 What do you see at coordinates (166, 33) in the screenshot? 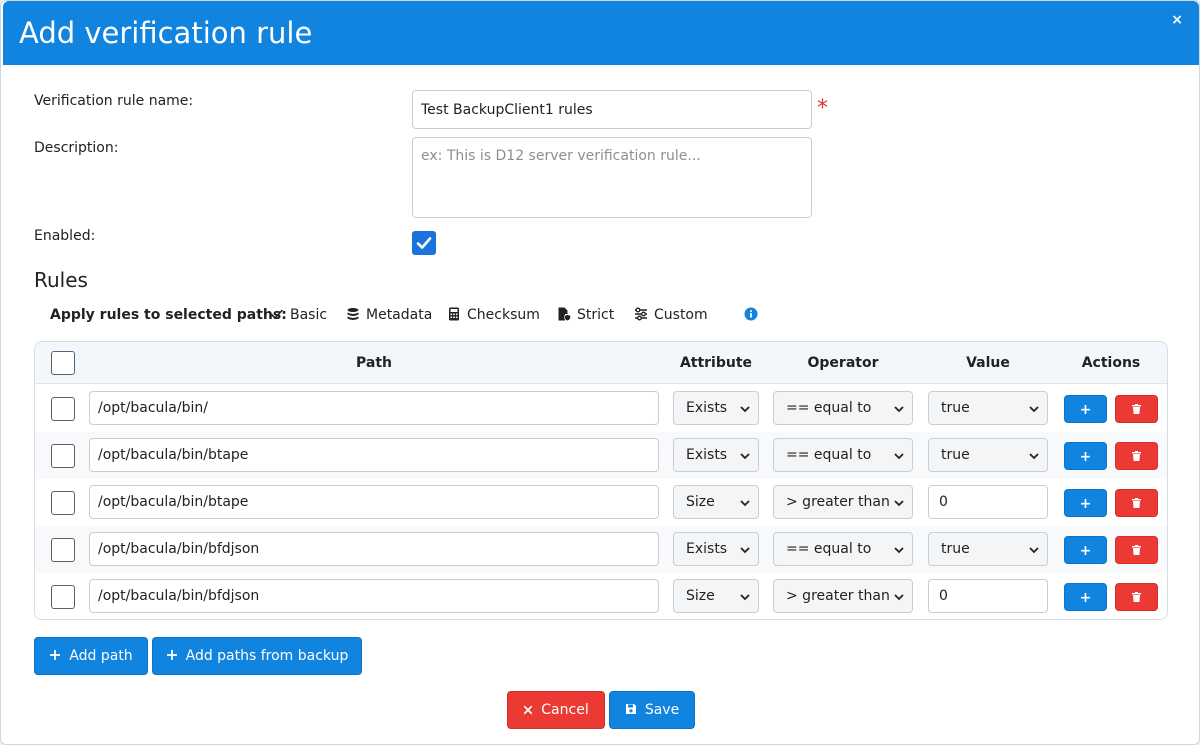
I see `dialog-title: Add verification rule` at bounding box center [166, 33].